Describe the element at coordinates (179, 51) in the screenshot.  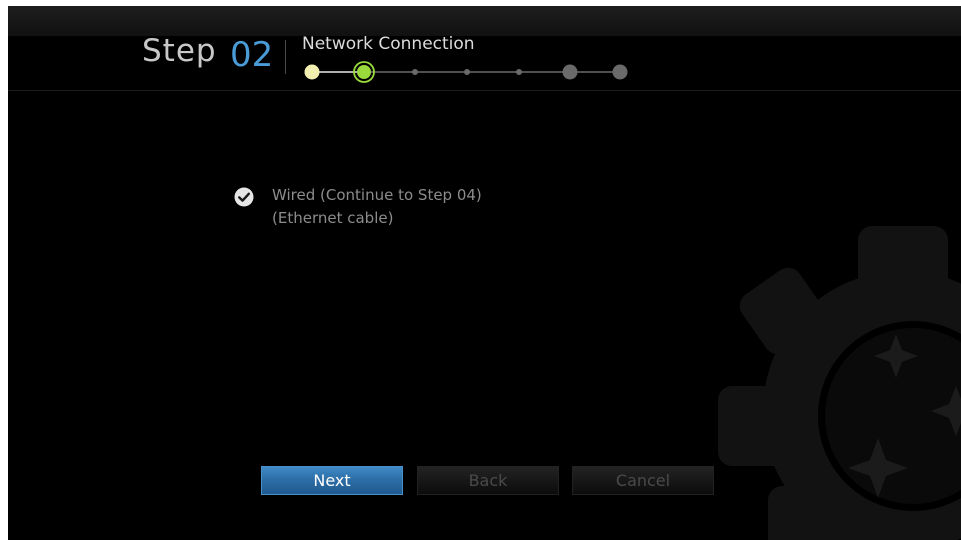
I see `step-label: Step` at that location.